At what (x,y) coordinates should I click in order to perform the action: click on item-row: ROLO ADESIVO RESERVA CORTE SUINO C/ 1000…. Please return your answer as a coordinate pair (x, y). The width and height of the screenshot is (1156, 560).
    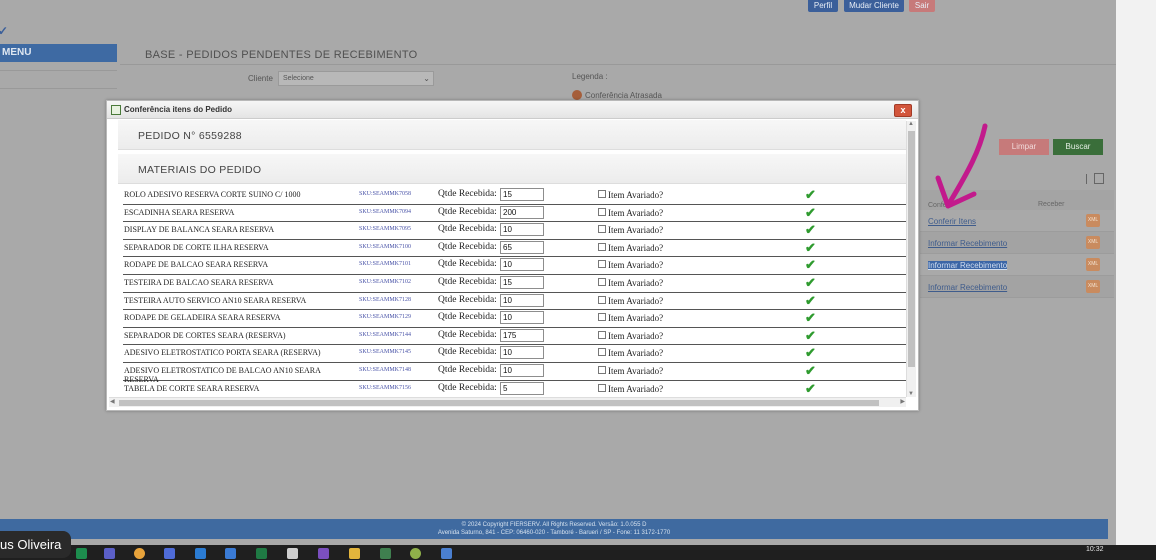
    Looking at the image, I should click on (514, 196).